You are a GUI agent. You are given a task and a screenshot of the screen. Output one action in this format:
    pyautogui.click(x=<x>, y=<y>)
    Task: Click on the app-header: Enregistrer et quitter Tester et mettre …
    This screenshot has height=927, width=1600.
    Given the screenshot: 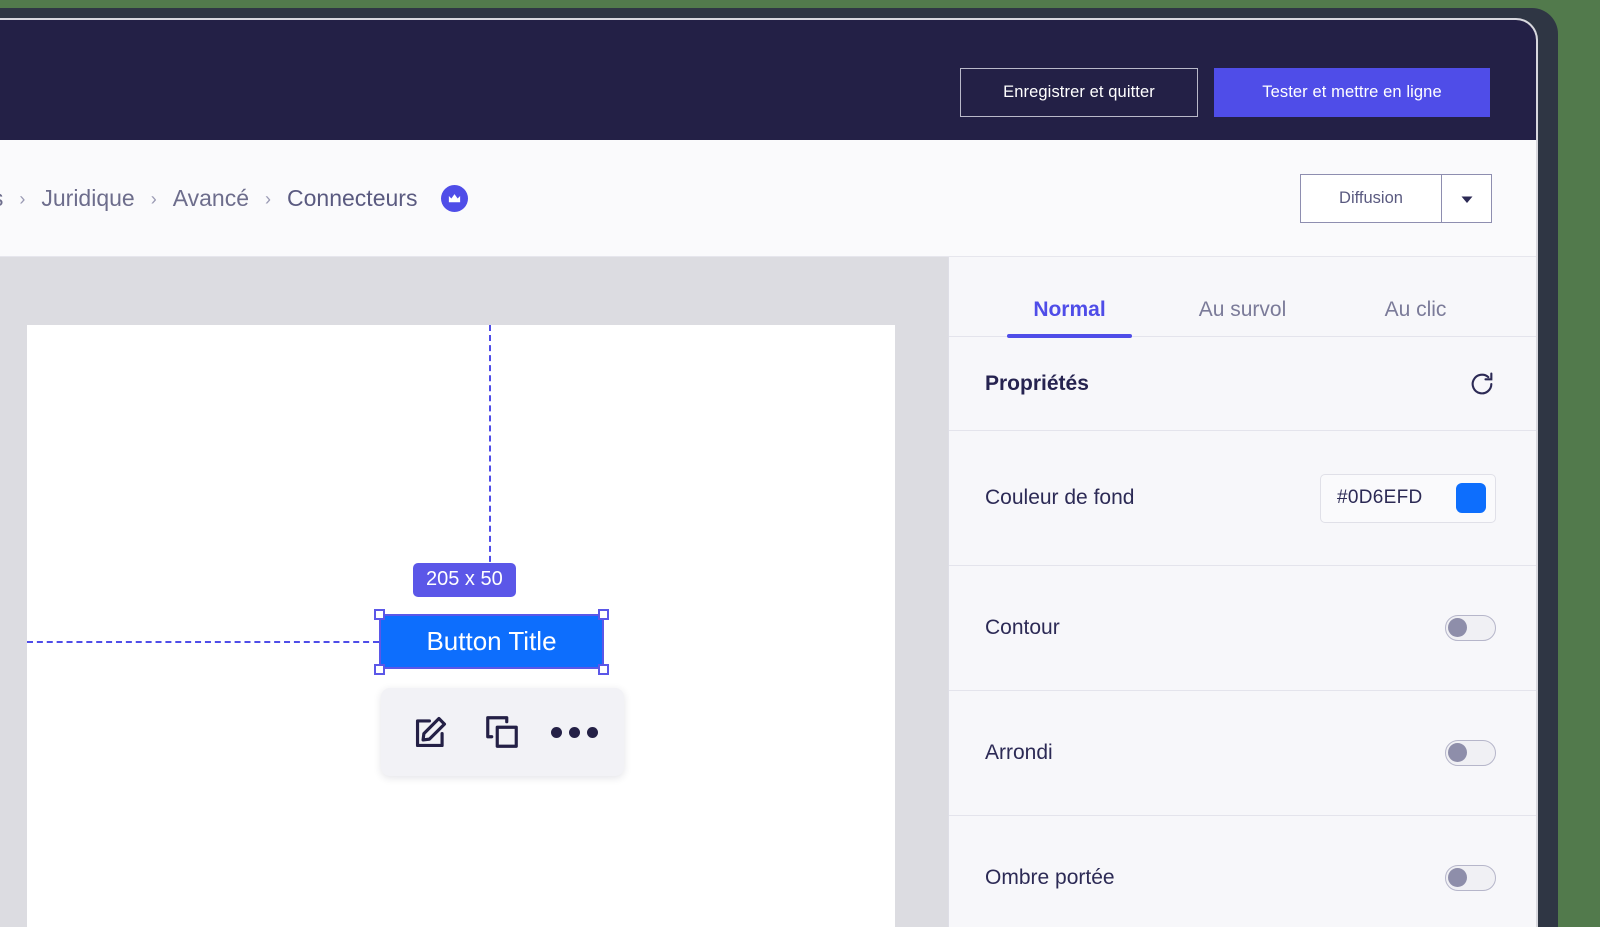 What is the action you would take?
    pyautogui.click(x=768, y=80)
    